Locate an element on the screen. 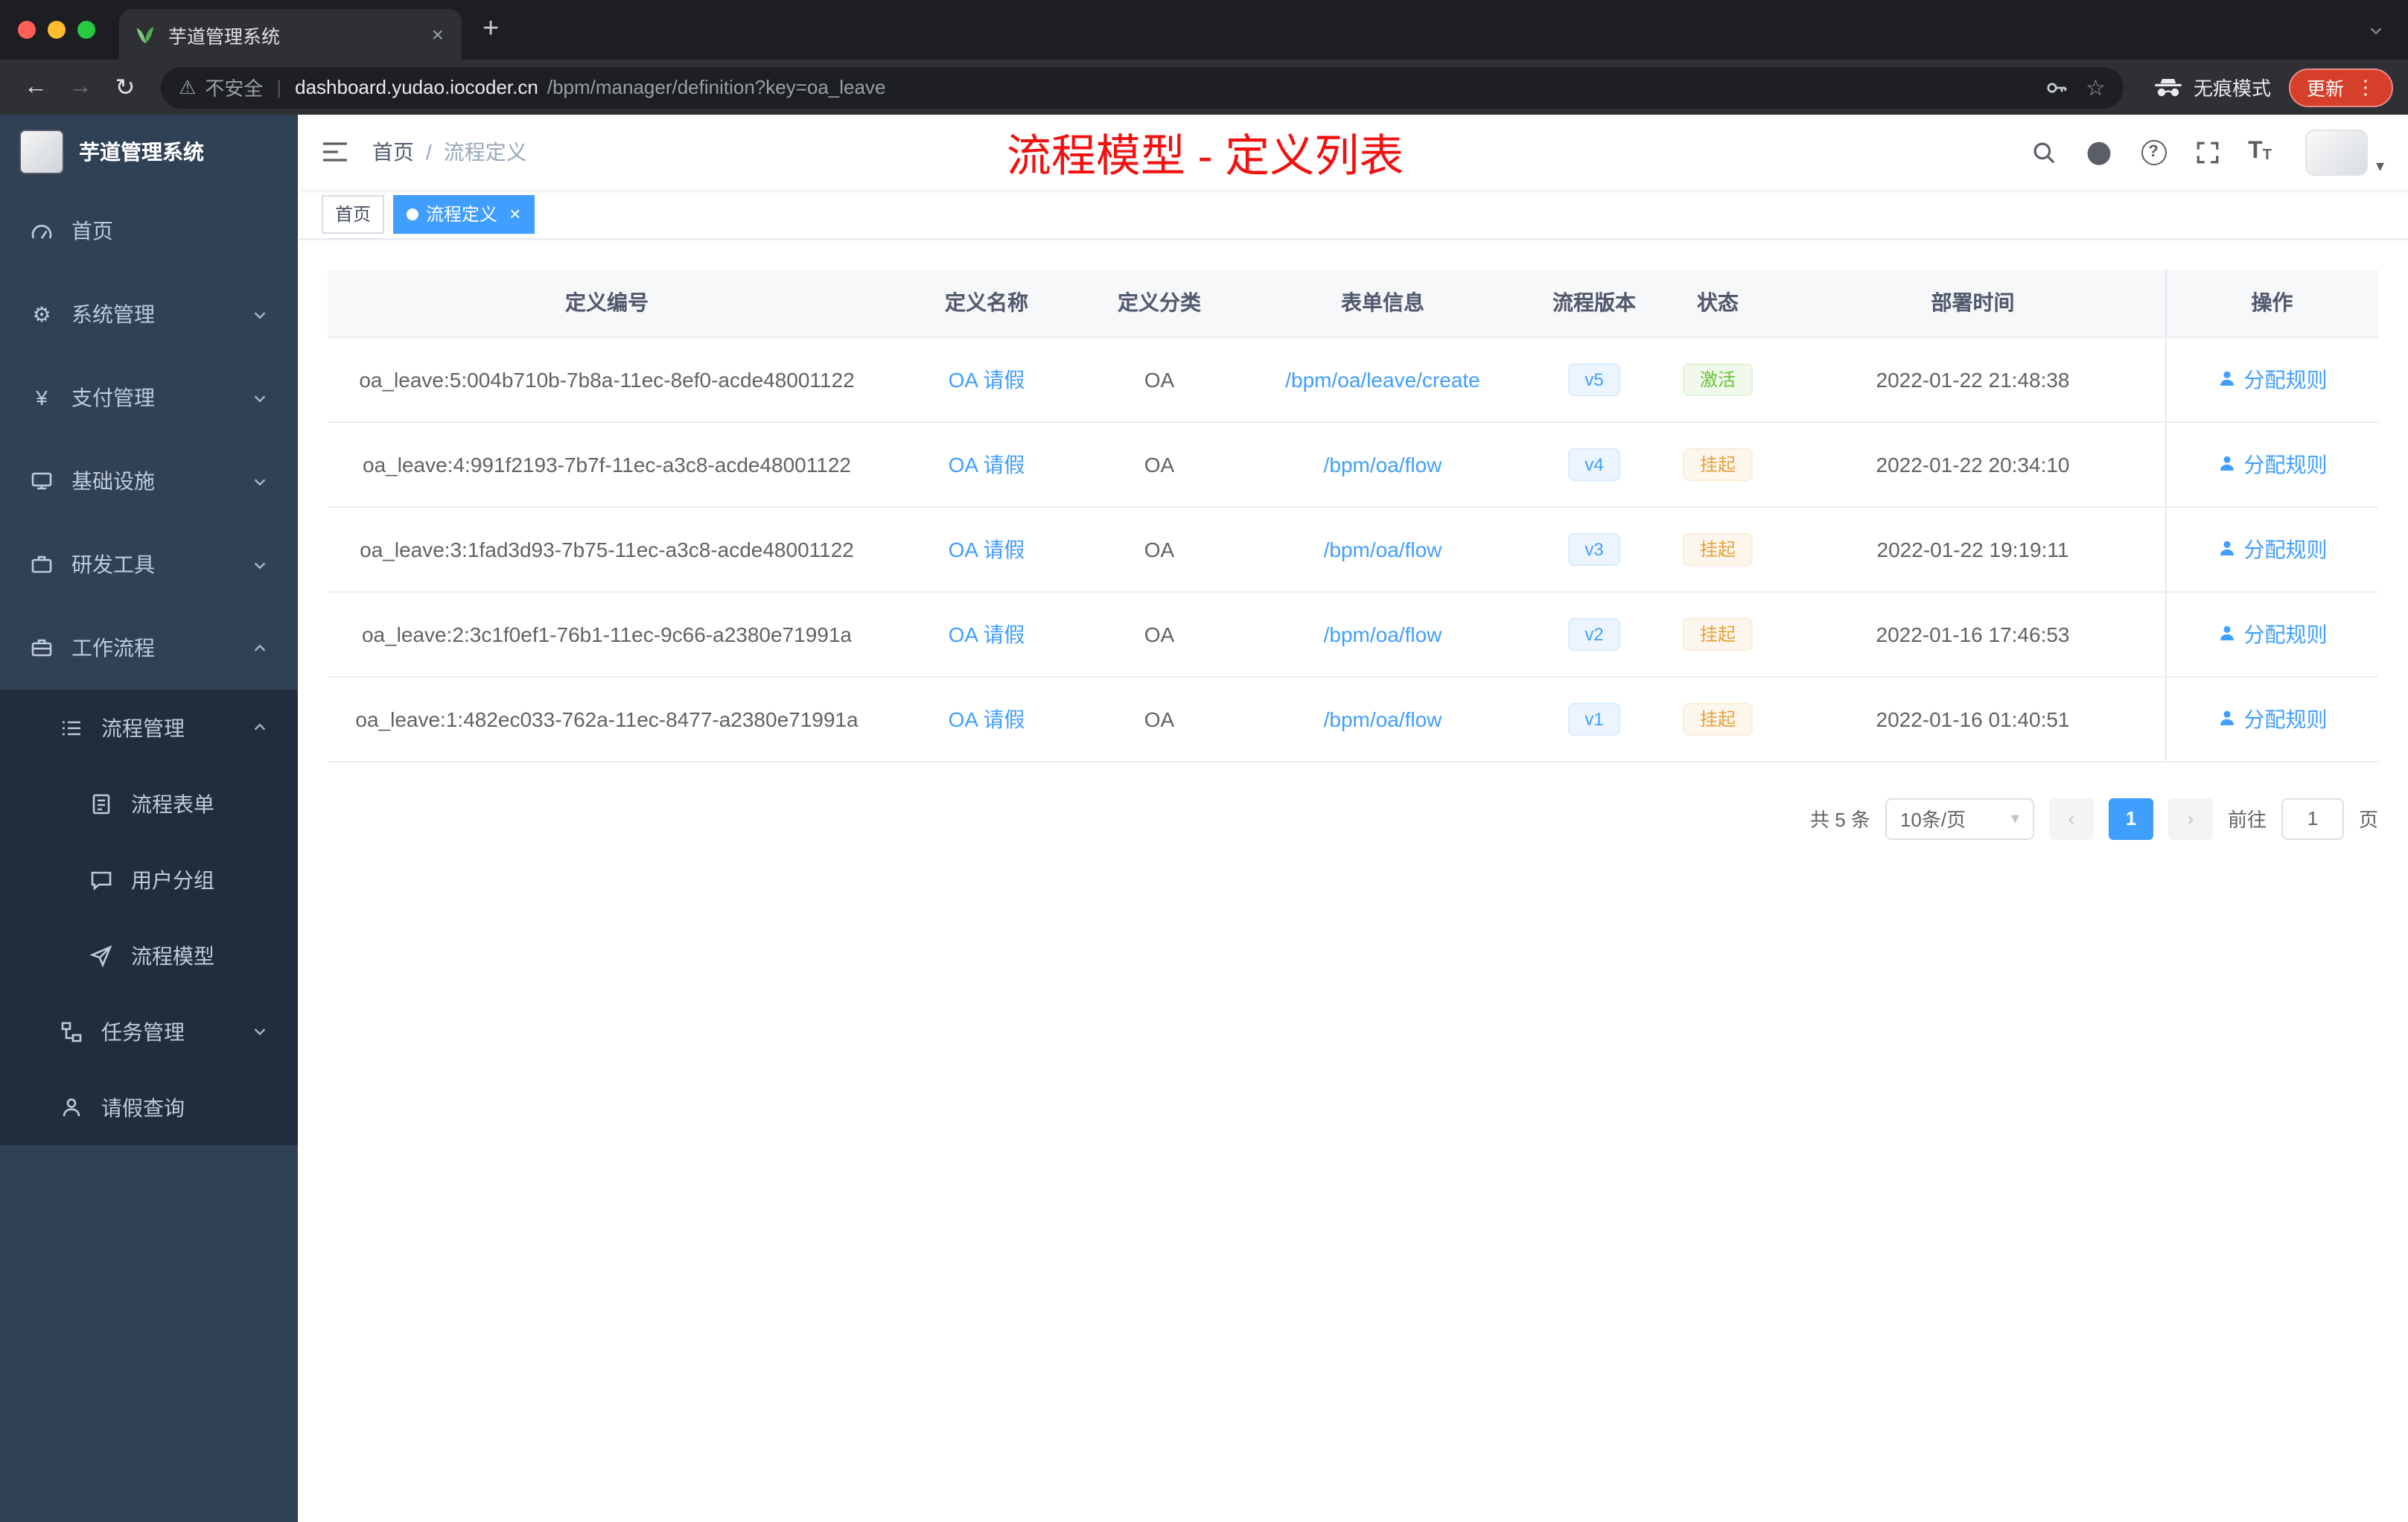 The width and height of the screenshot is (2408, 1522). url-path: /bpm/manager/definition?key=oa_leave is located at coordinates (716, 87).